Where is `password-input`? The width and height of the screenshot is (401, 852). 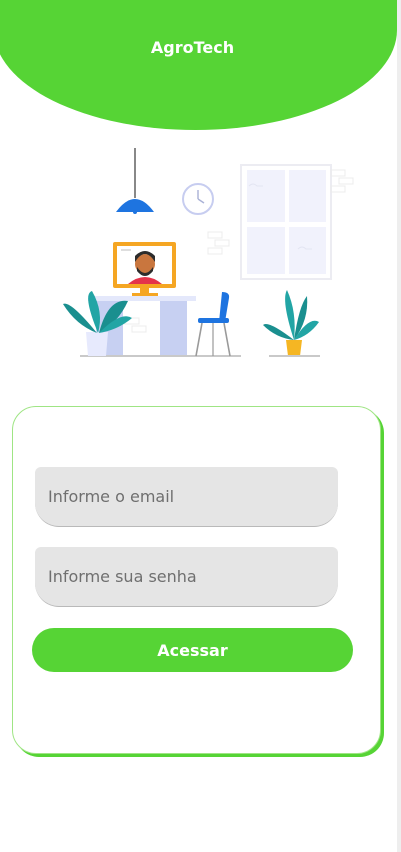 password-input is located at coordinates (186, 576).